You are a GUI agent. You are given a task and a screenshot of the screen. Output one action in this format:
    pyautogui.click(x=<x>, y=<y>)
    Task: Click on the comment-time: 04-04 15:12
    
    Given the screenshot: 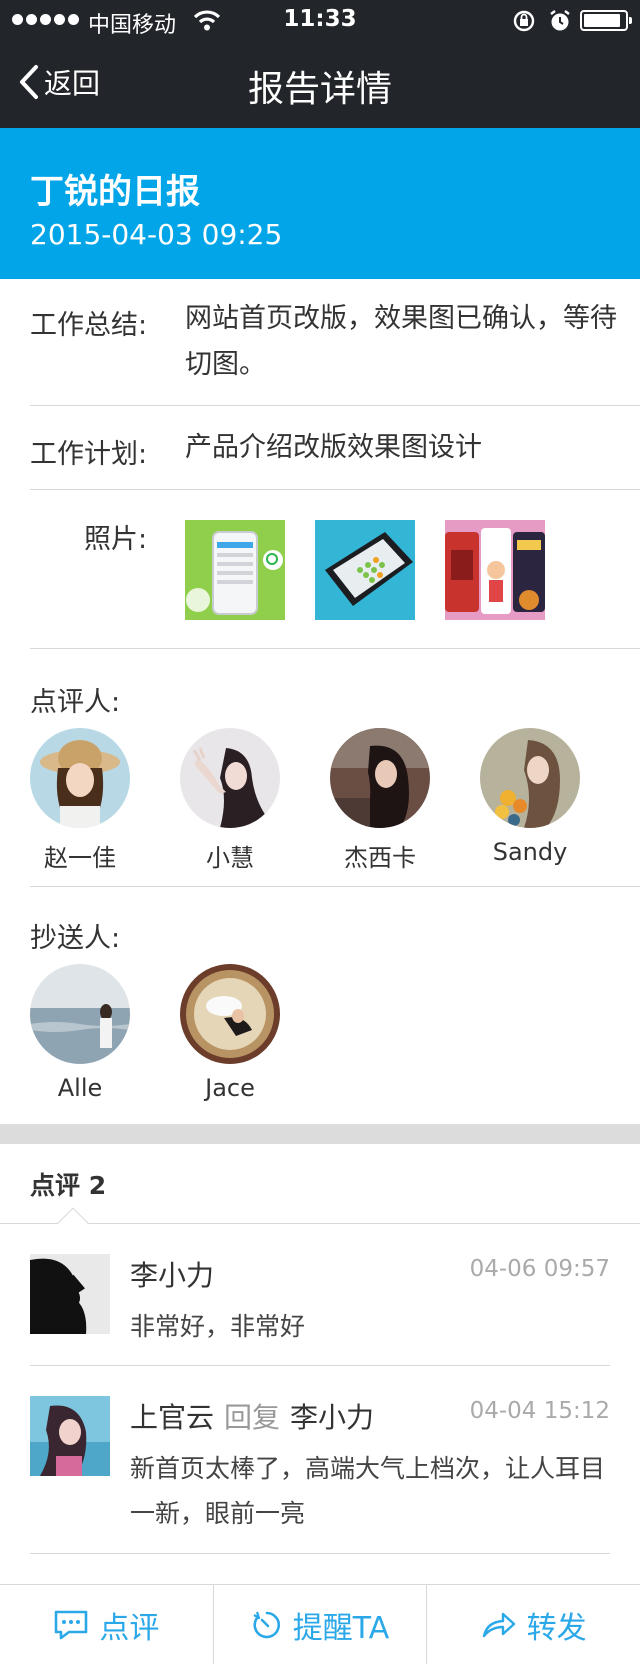 What is the action you would take?
    pyautogui.click(x=539, y=1411)
    